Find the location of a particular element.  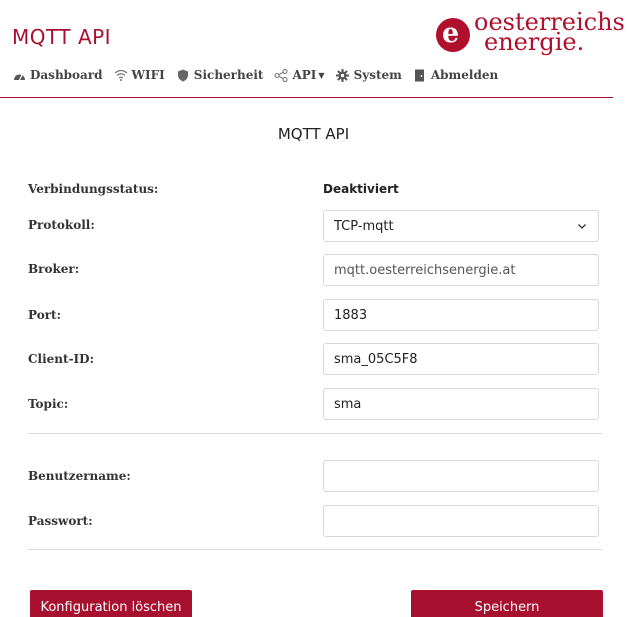

brand-logo: e oesterreichs energie. is located at coordinates (530, 35).